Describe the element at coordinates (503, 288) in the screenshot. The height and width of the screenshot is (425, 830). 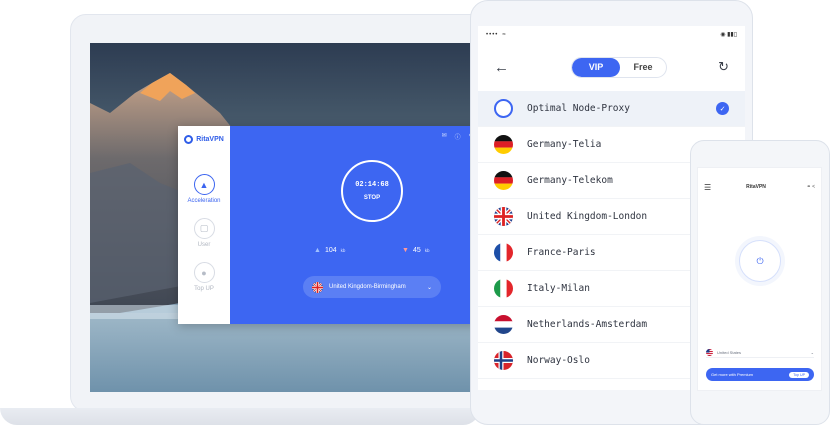
I see `italy-flag-icon` at that location.